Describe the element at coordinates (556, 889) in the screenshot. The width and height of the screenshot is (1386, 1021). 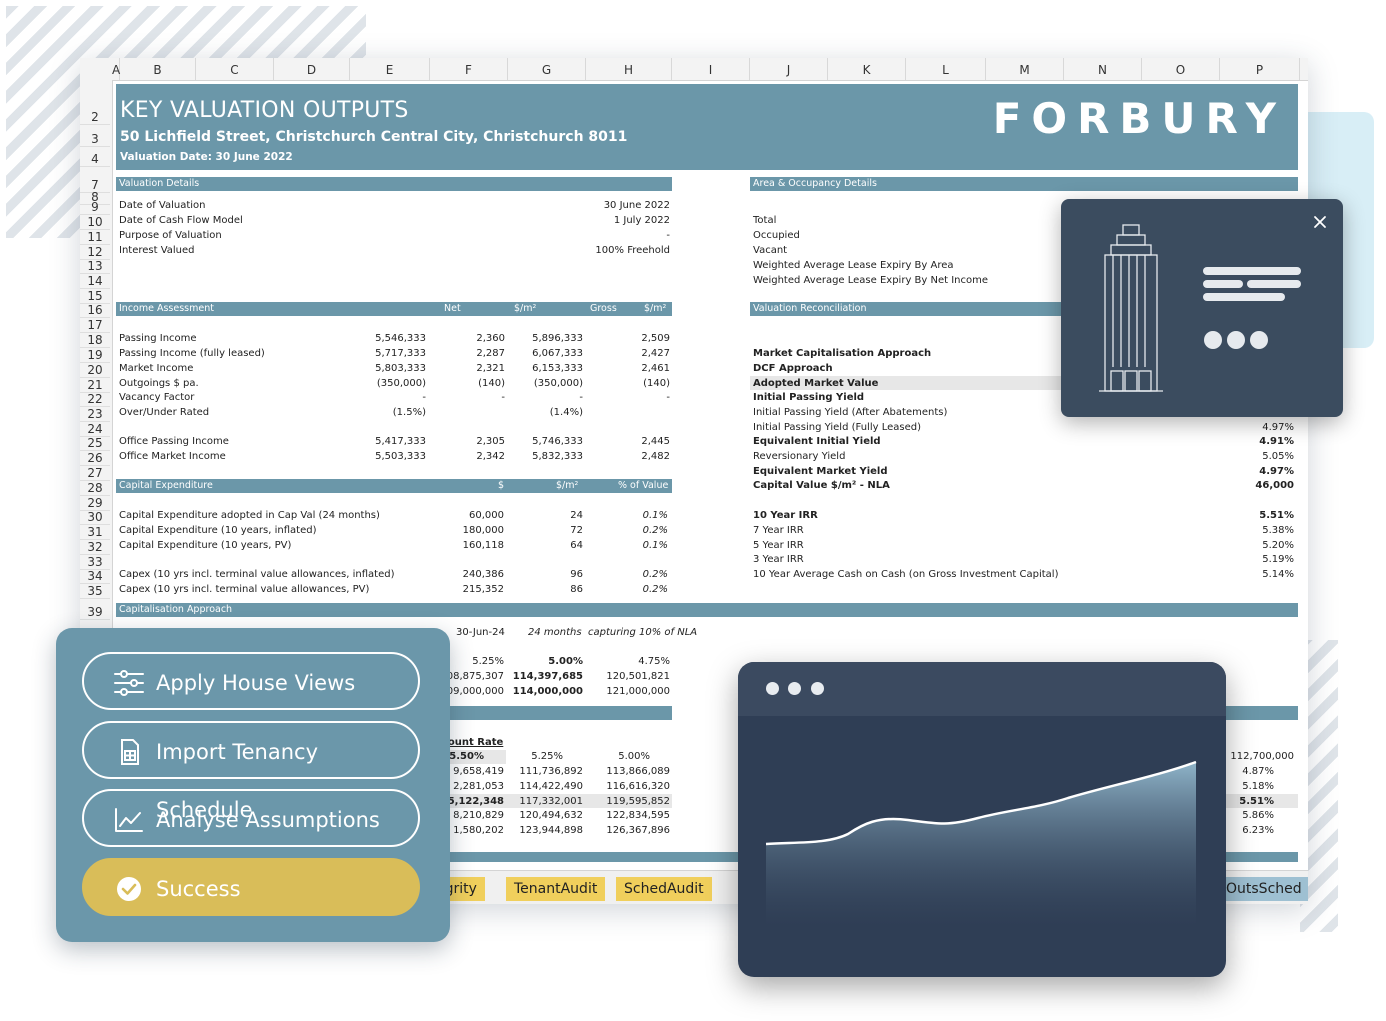
I see `sheet-tab-tenantaudit: TenantAudit` at that location.